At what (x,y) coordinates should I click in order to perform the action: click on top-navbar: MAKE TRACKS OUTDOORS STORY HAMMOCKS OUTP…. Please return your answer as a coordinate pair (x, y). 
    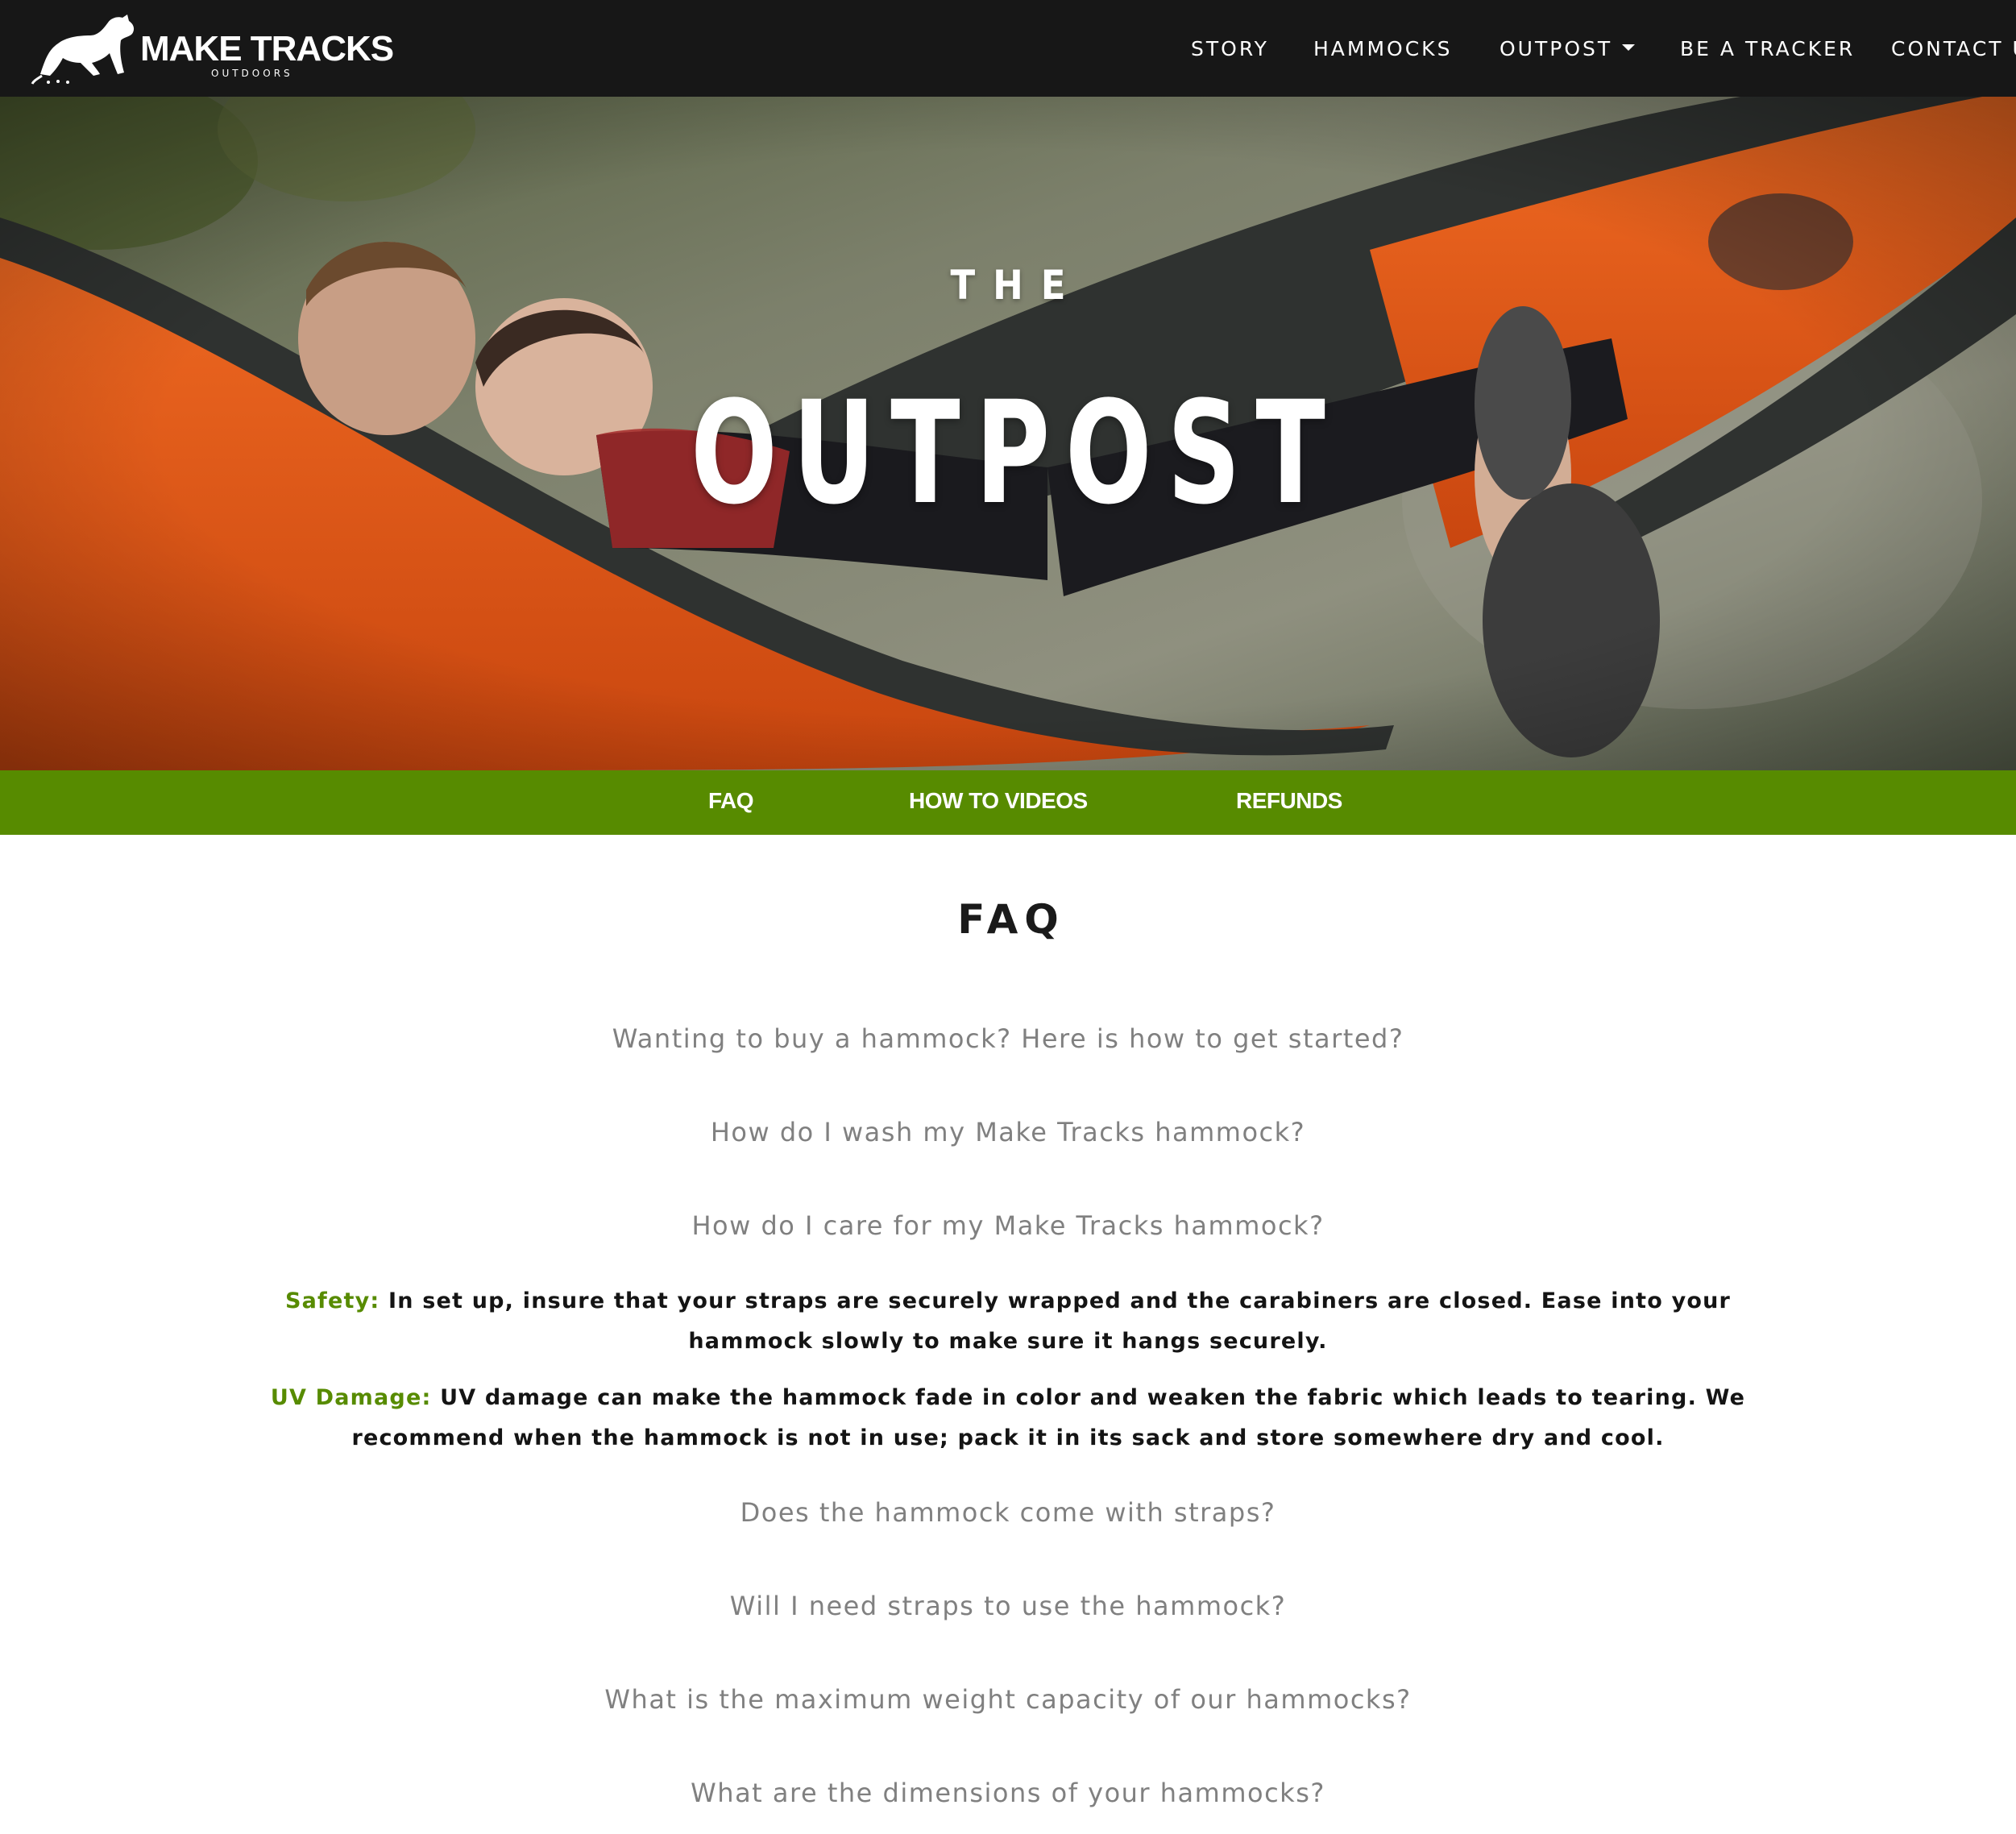
    Looking at the image, I should click on (1008, 48).